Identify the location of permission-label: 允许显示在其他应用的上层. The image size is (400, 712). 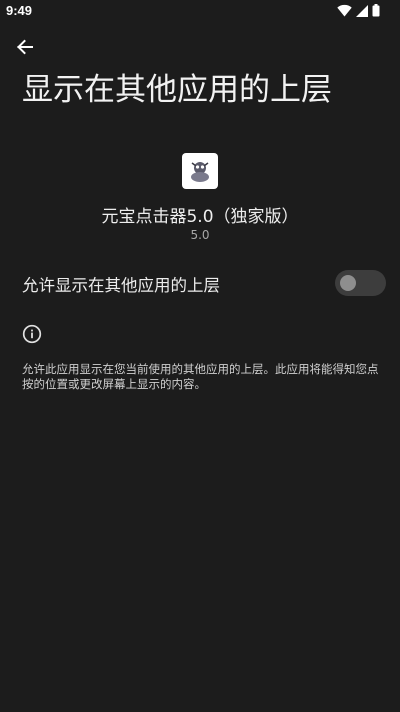
(121, 285).